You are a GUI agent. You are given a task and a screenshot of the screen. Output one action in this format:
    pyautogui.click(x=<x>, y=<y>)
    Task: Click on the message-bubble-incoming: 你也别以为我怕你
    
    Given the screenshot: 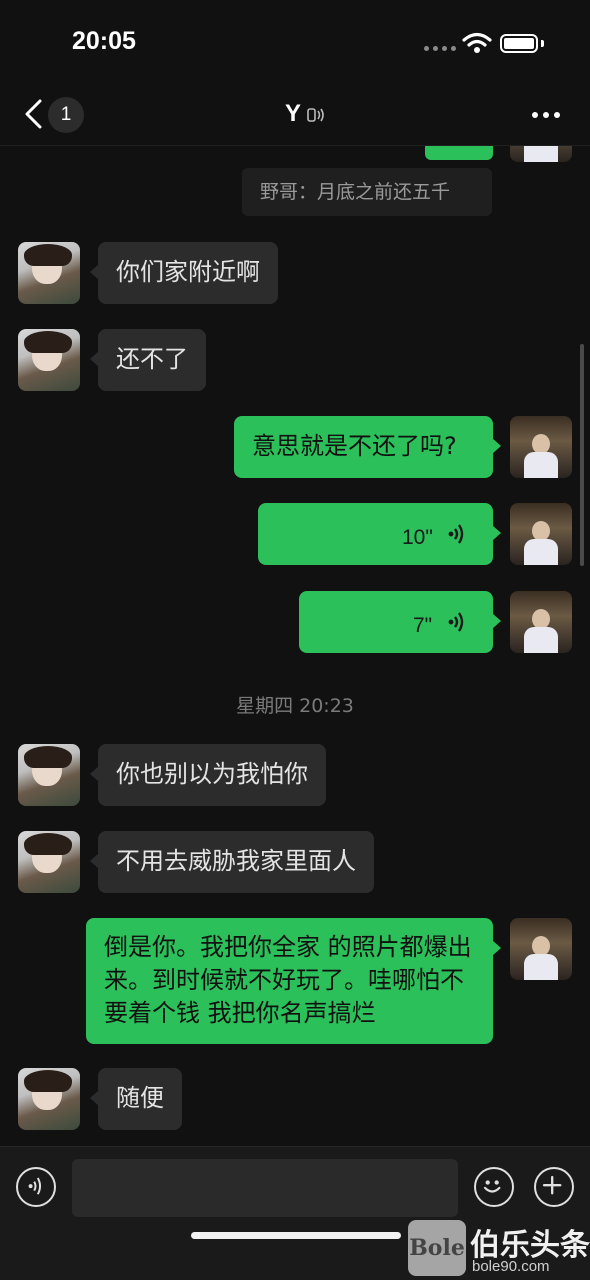 What is the action you would take?
    pyautogui.click(x=208, y=775)
    